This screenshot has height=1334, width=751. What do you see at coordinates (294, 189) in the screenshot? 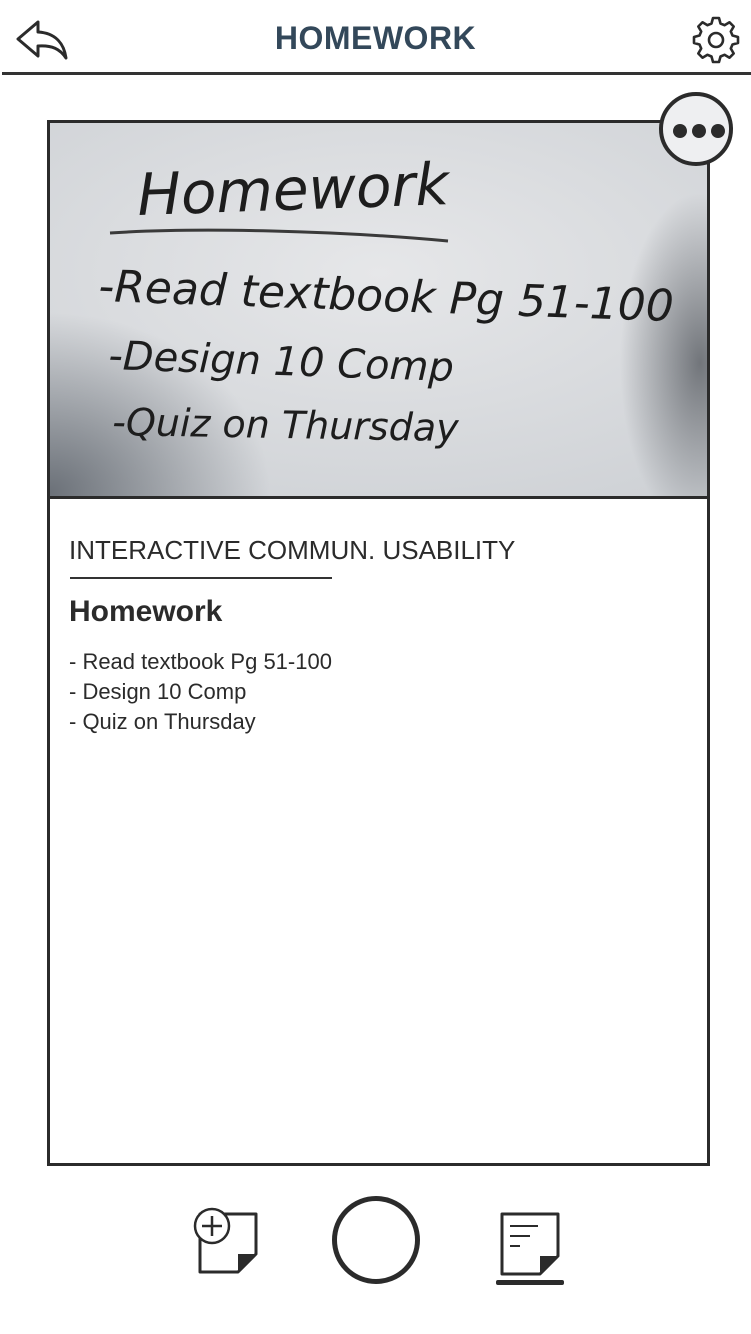
I see `photo-heading: Homework` at bounding box center [294, 189].